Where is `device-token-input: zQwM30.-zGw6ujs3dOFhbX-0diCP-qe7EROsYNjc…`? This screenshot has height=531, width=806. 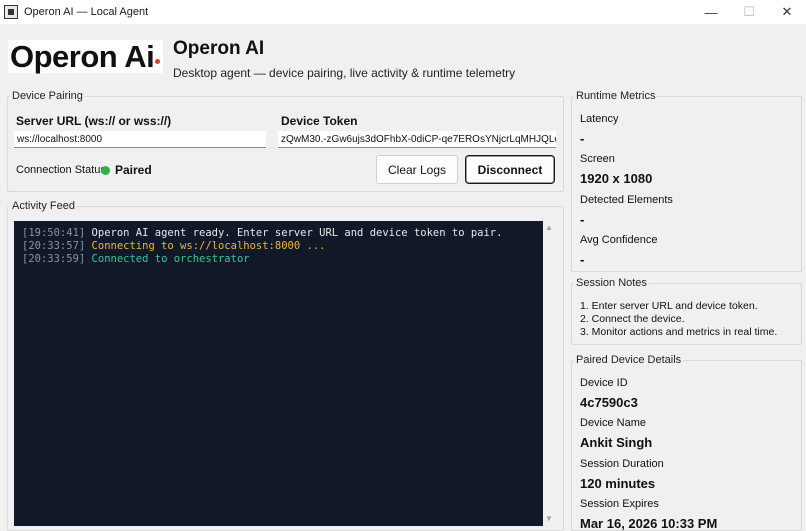 device-token-input: zQwM30.-zGw6ujs3dOFhbX-0diCP-qe7EROsYNjc… is located at coordinates (417, 139).